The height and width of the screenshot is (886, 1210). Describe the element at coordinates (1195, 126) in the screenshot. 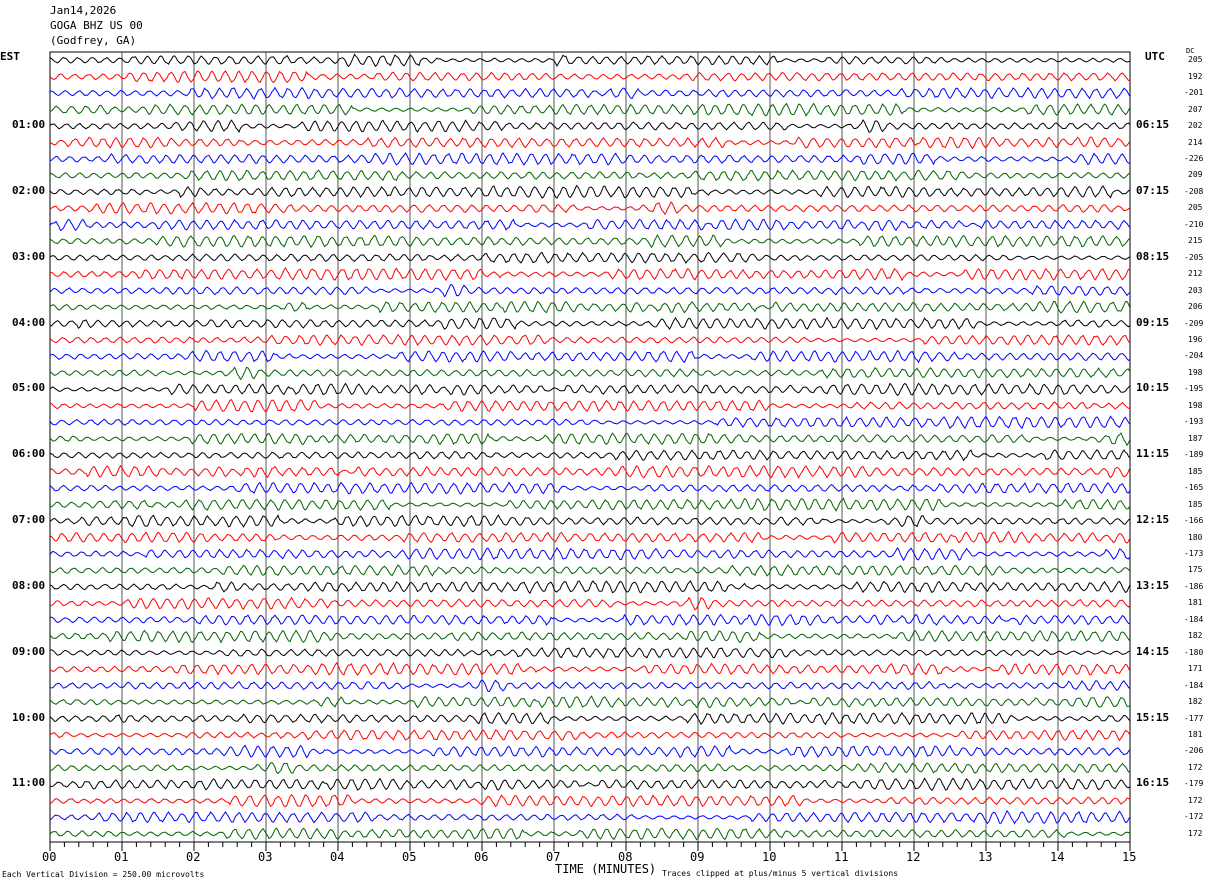

I see `dc-offset-value: 202` at that location.